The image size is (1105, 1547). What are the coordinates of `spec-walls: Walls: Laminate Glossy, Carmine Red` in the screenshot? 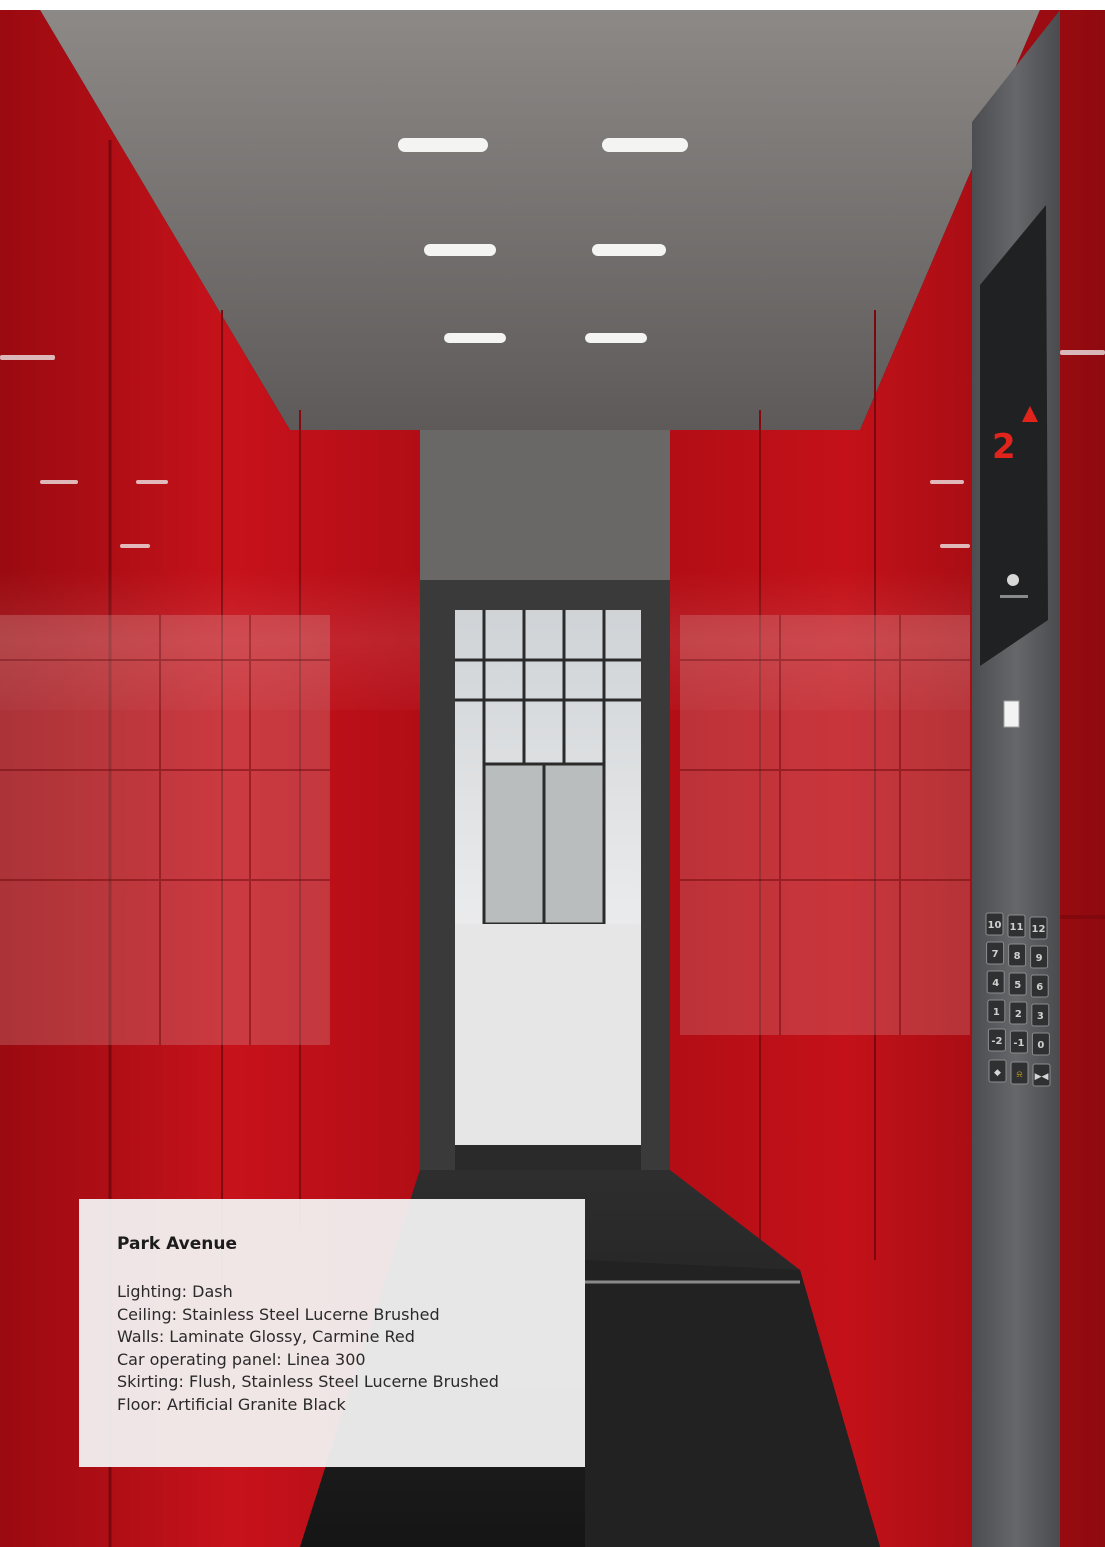 It's located at (266, 1336).